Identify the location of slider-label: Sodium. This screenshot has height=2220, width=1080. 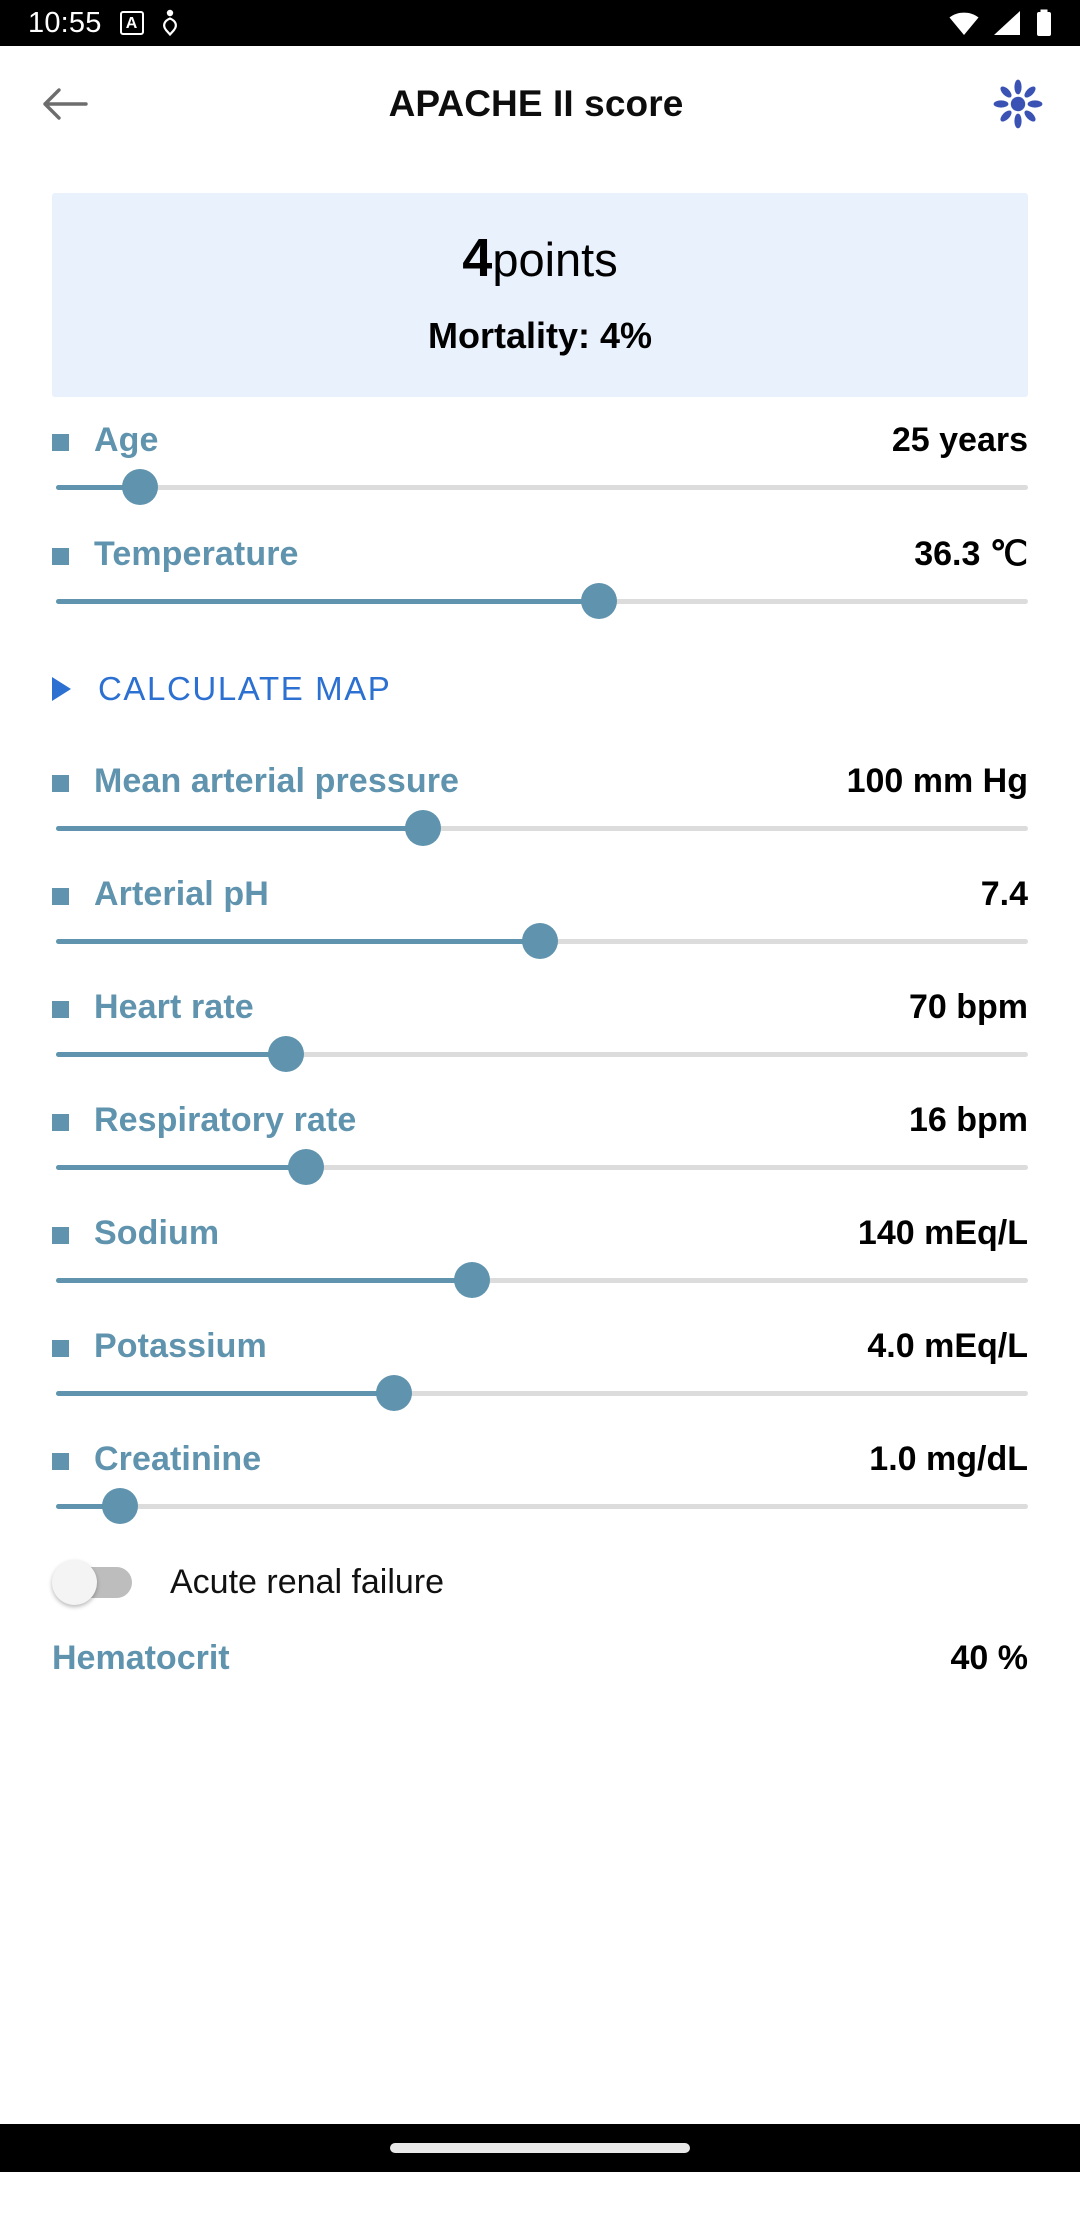
(157, 1233).